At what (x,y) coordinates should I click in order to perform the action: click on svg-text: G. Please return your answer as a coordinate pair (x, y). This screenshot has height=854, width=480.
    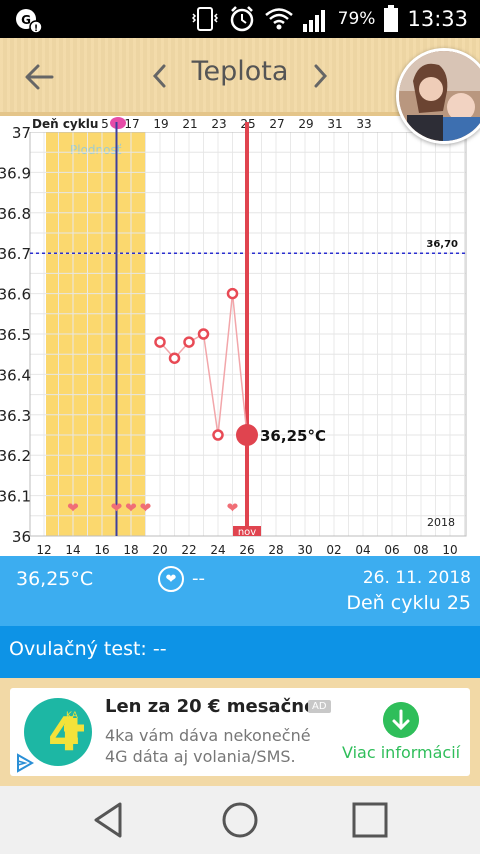
    Looking at the image, I should click on (26, 20).